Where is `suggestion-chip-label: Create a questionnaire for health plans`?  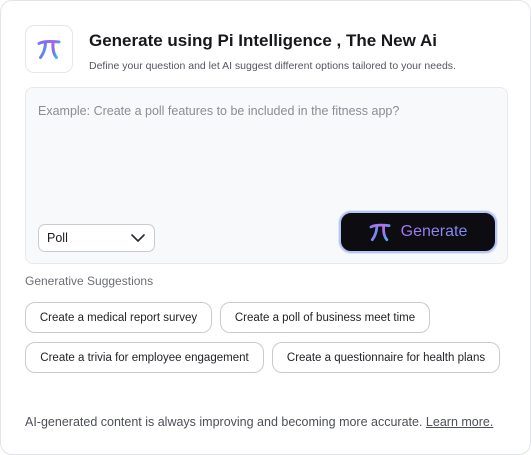 suggestion-chip-label: Create a questionnaire for health plans is located at coordinates (386, 357).